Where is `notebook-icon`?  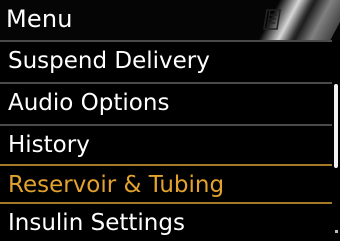 notebook-icon is located at coordinates (272, 19).